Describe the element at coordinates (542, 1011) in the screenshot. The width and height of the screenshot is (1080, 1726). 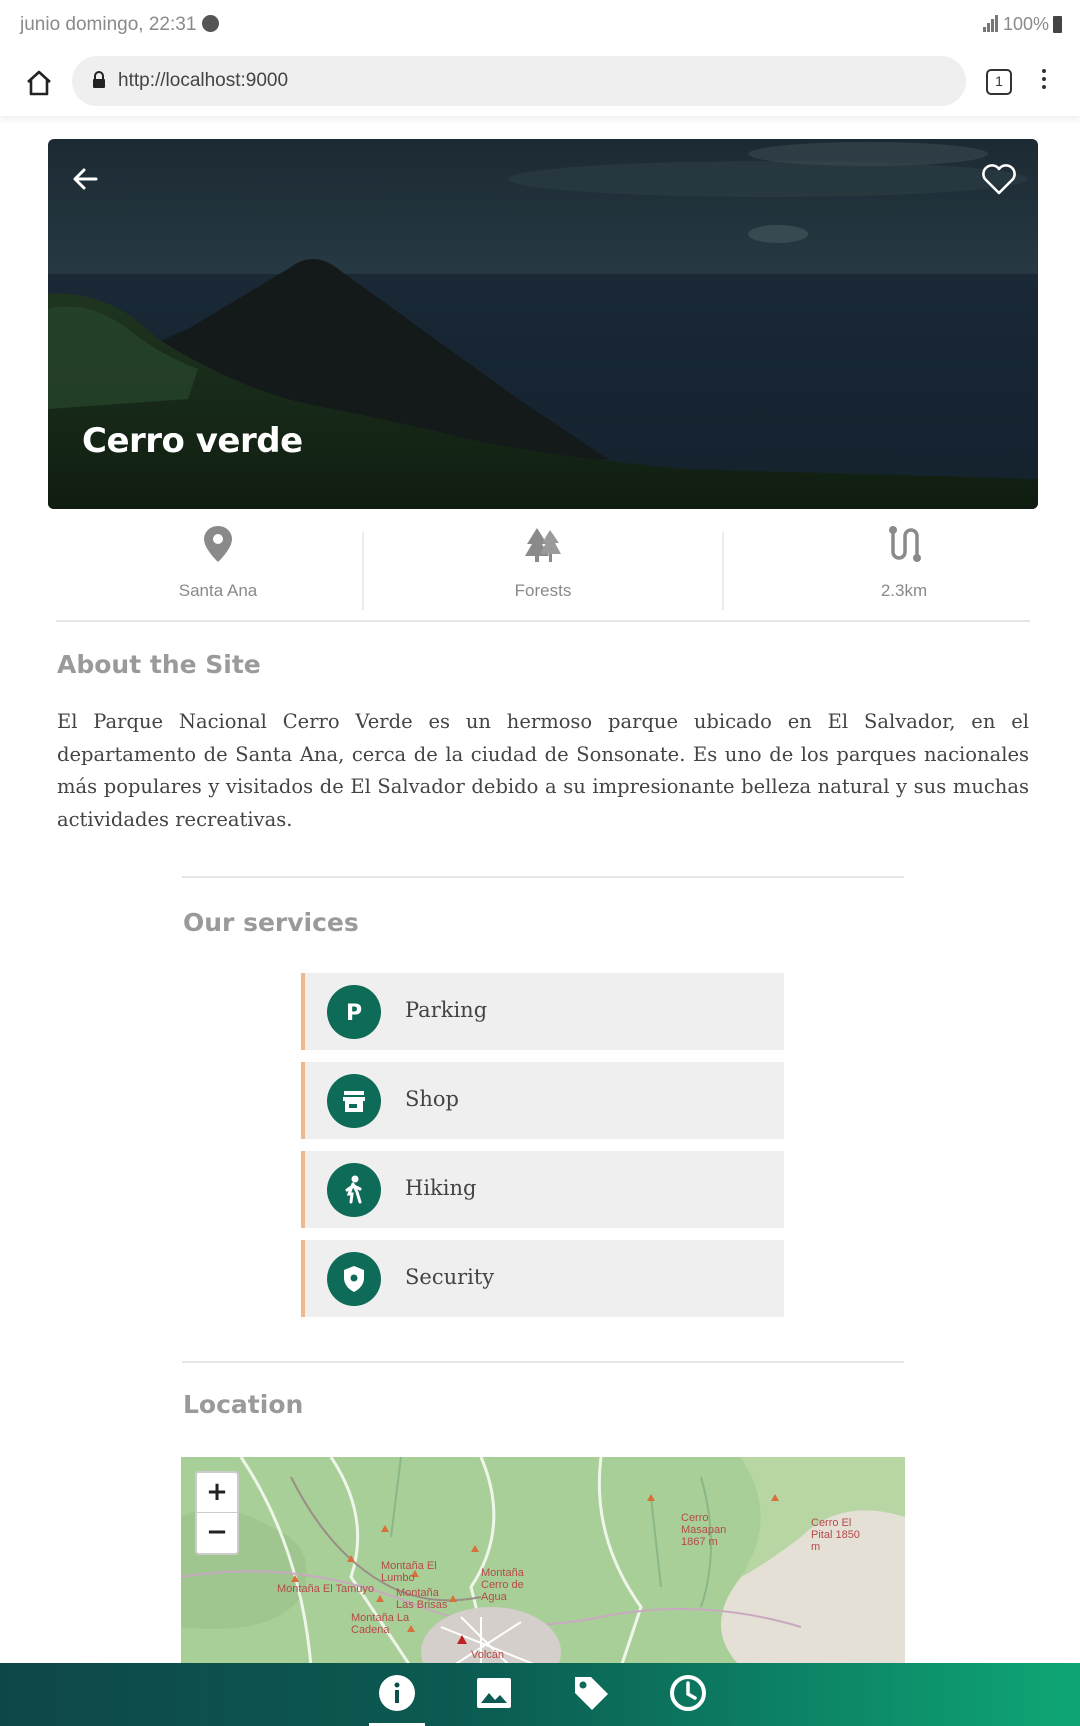
I see `service-item-parking: P Parking` at that location.